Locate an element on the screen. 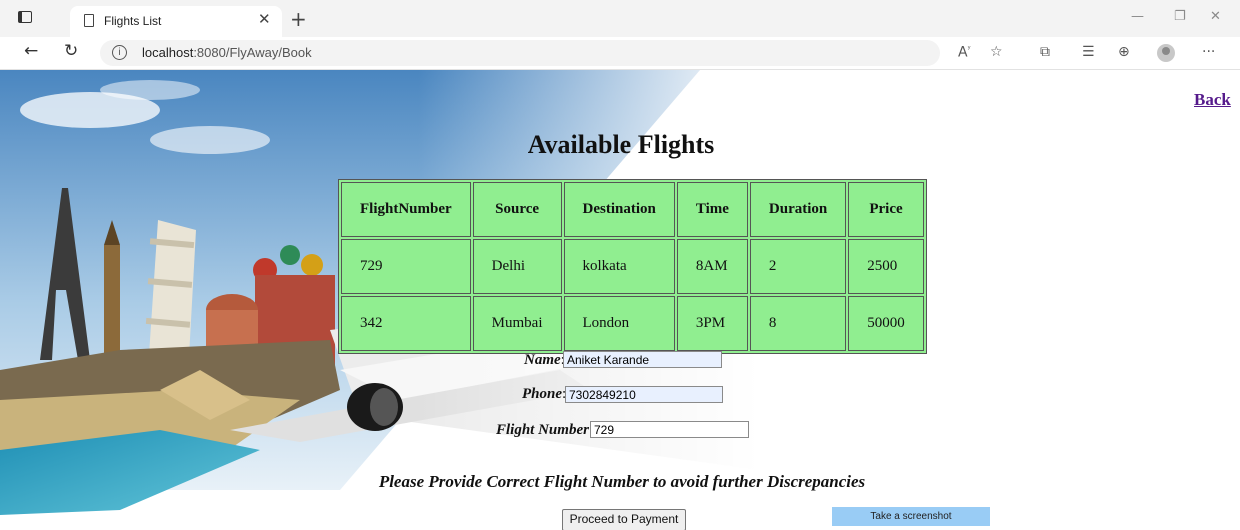  back-arrow-icon: ← is located at coordinates (31, 51).